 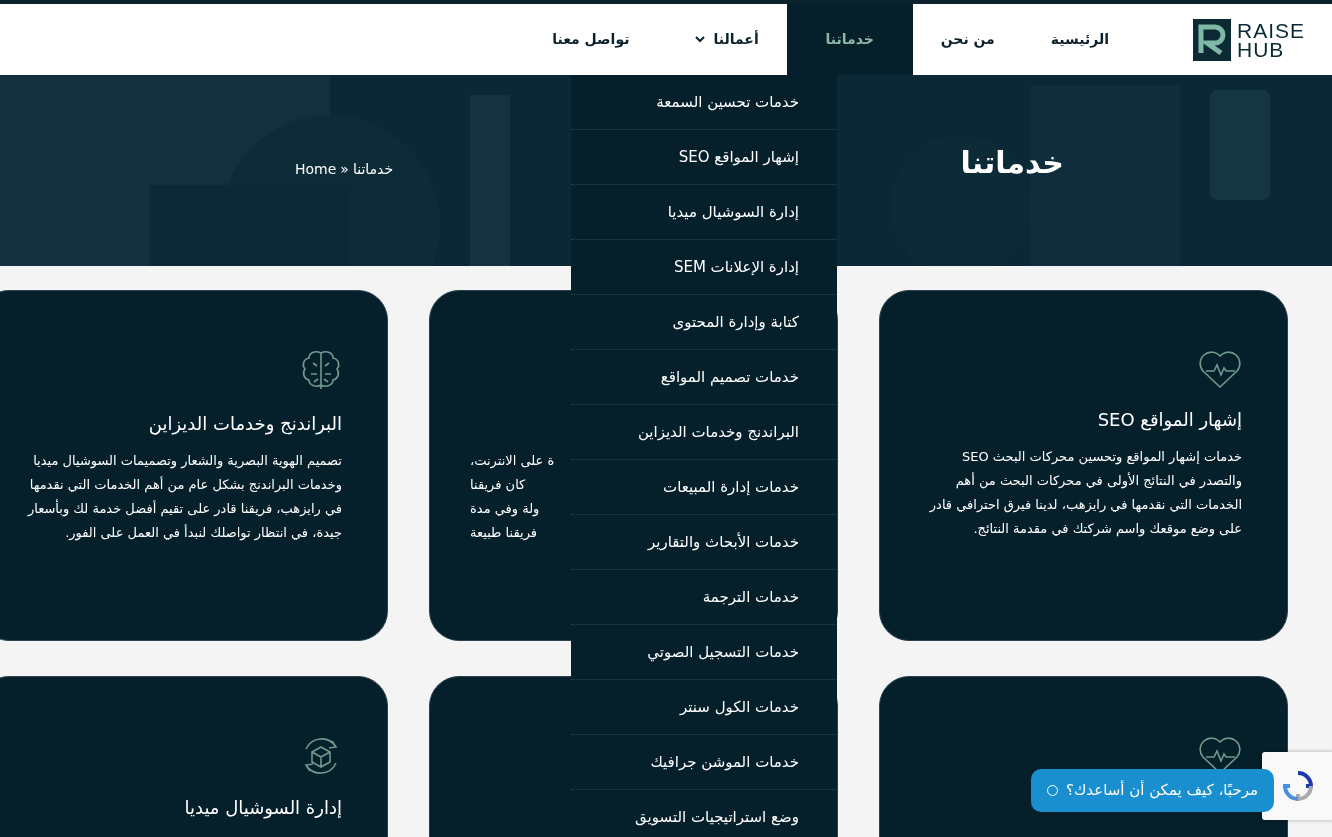 I want to click on menu-item: وضع استراتيجيات التسويق, so click(x=704, y=813).